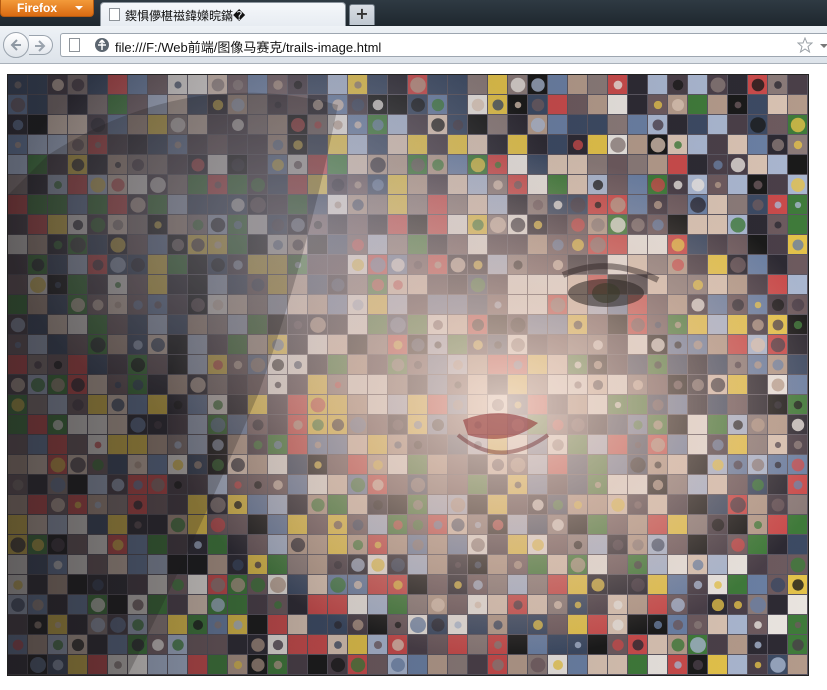  Describe the element at coordinates (823, 46) in the screenshot. I see `url-dropdown-icon` at that location.